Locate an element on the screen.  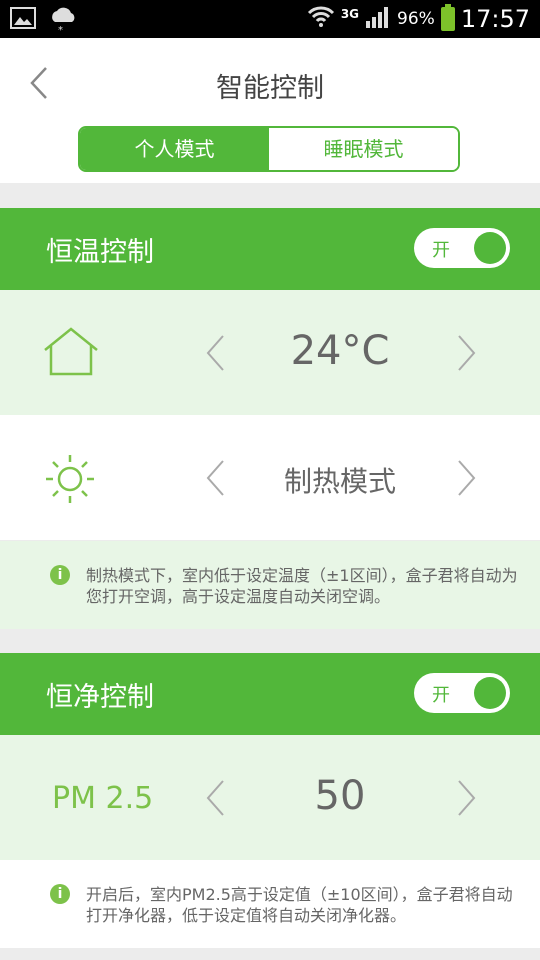
purifier-toggle: 开 is located at coordinates (462, 693).